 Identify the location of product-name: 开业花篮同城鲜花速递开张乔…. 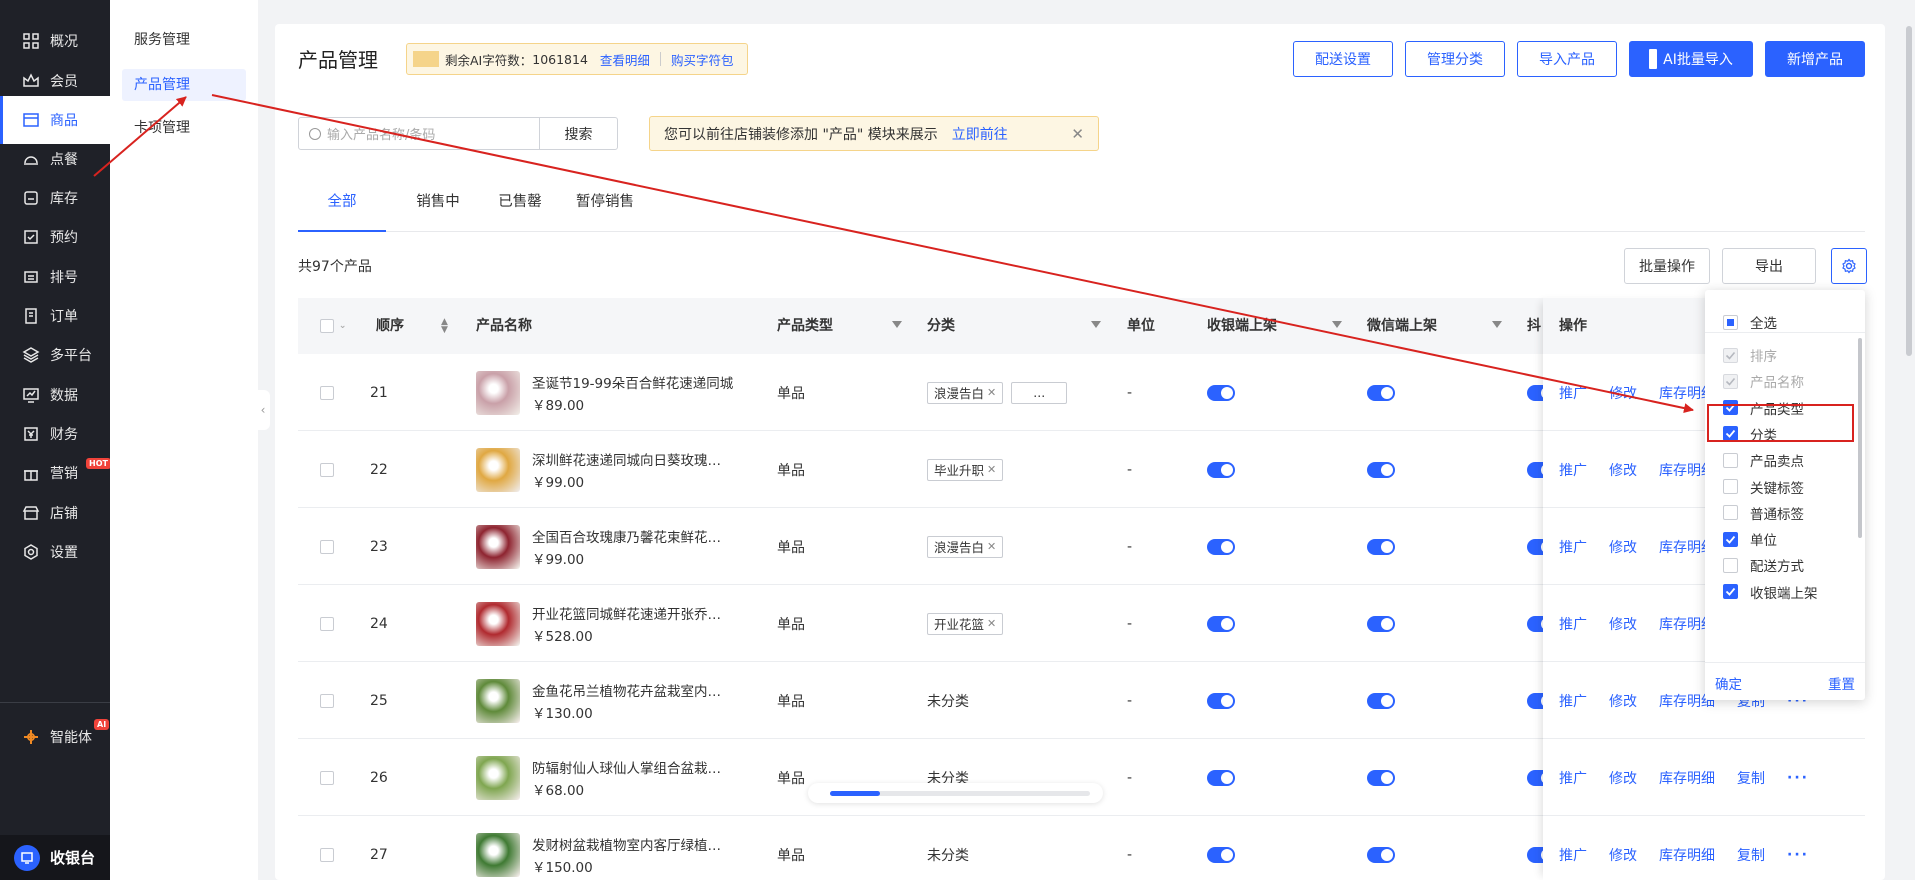
(626, 613).